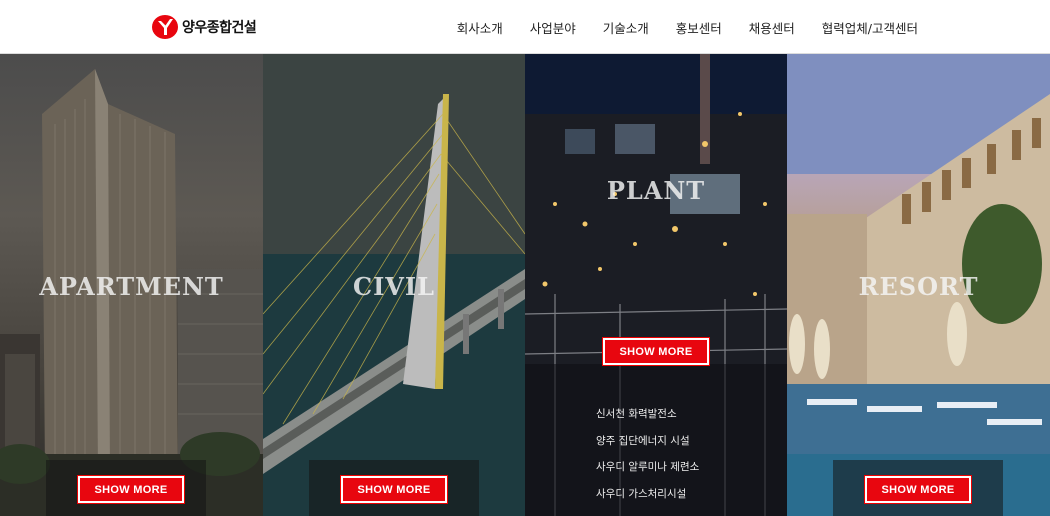 The width and height of the screenshot is (1050, 516). What do you see at coordinates (131, 489) in the screenshot?
I see `apartment-show-more-button: SHOW MORE` at bounding box center [131, 489].